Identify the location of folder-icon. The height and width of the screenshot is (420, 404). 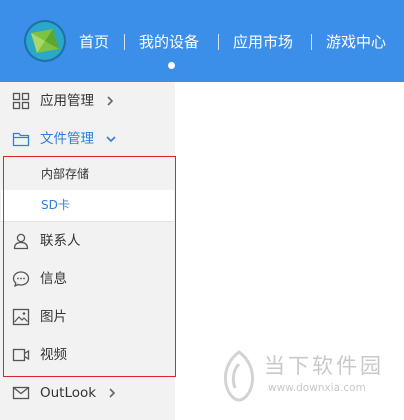
(21, 139).